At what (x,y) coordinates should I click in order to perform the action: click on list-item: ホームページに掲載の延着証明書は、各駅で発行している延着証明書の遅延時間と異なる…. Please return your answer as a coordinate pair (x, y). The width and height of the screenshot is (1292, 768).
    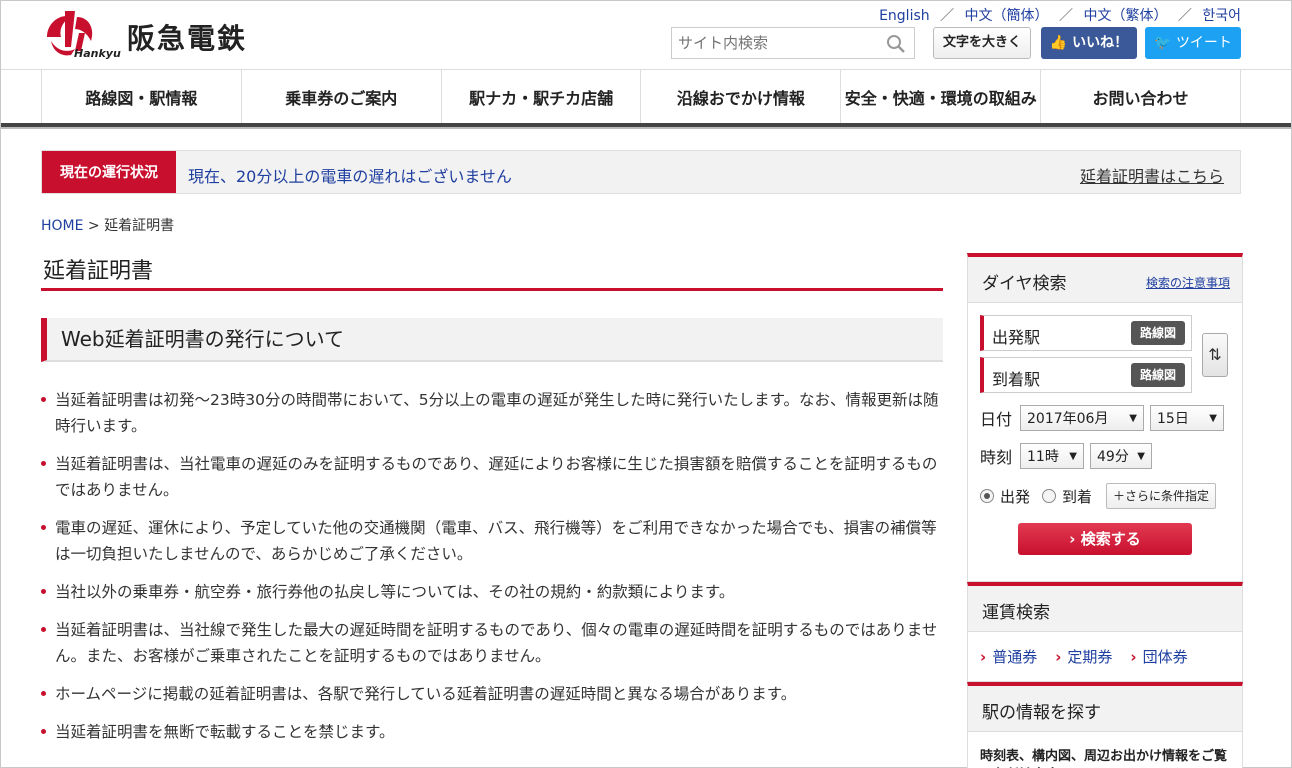
    Looking at the image, I should click on (491, 694).